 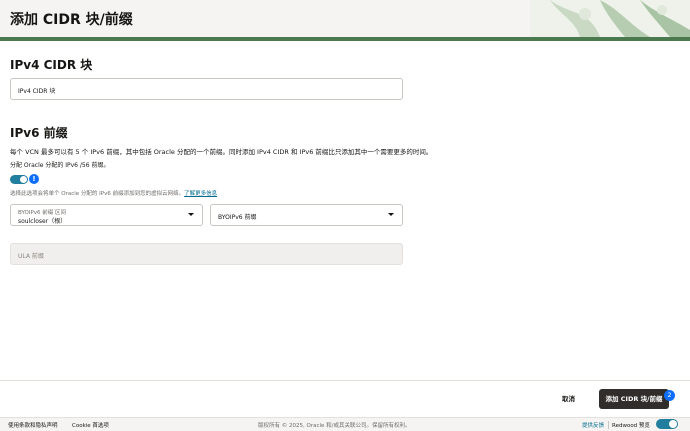 I want to click on byoip-compartment-select: BYOIPv6 前缀 区间 soulcloser（根）, so click(x=106, y=215).